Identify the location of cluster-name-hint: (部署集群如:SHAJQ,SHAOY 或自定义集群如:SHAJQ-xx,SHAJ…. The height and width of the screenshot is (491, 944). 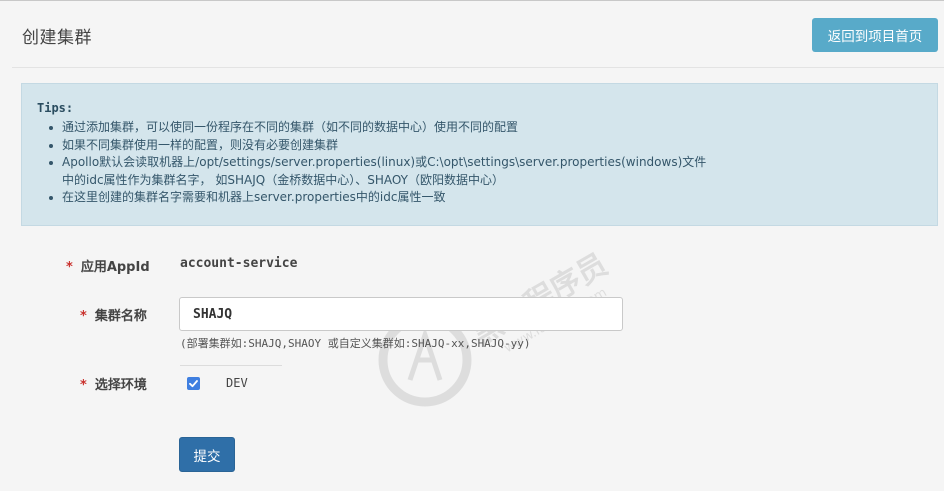
(355, 343).